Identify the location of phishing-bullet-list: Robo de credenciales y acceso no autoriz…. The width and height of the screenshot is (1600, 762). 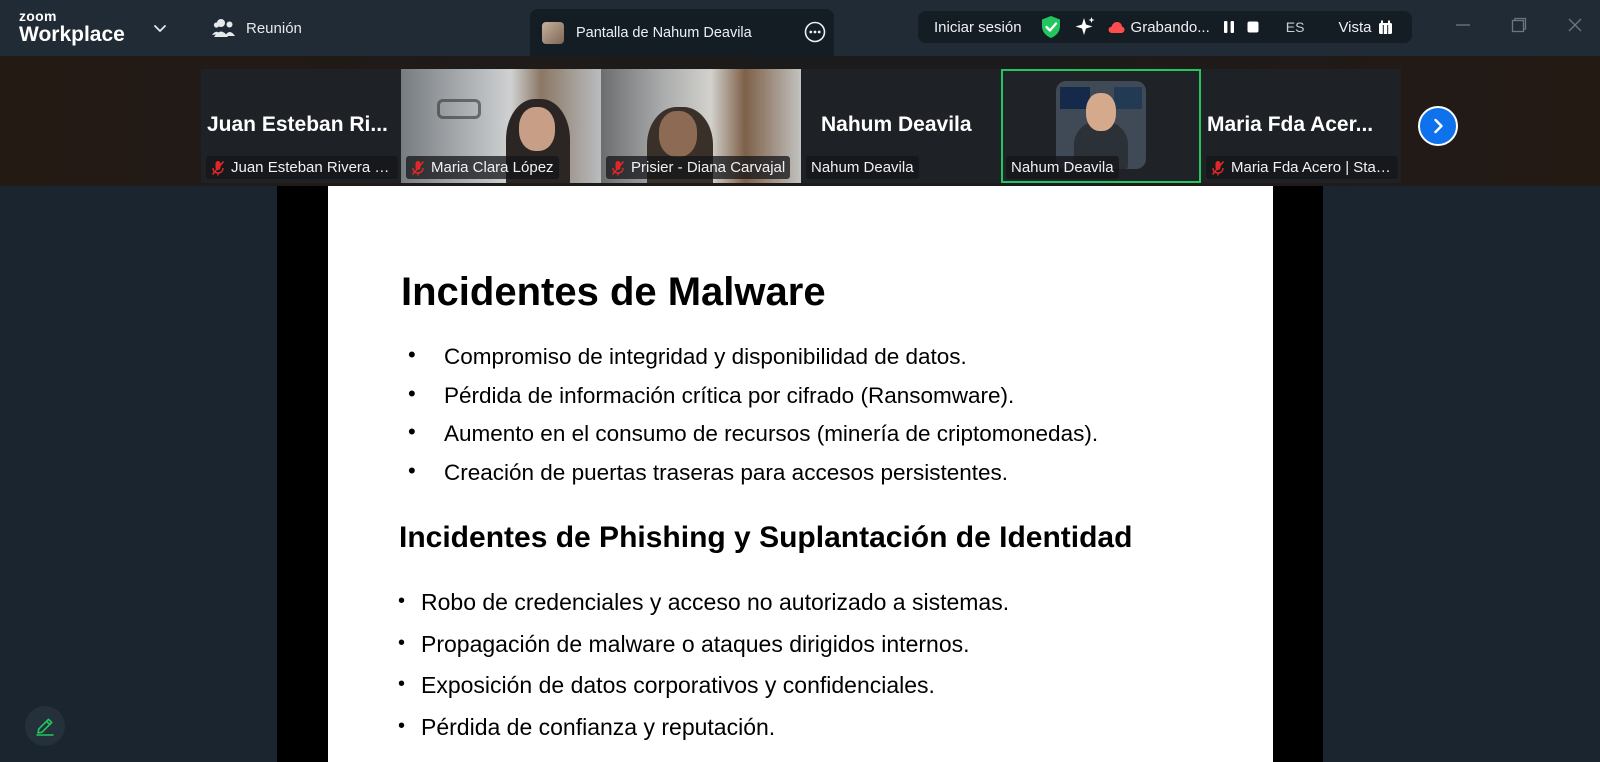
(703, 665).